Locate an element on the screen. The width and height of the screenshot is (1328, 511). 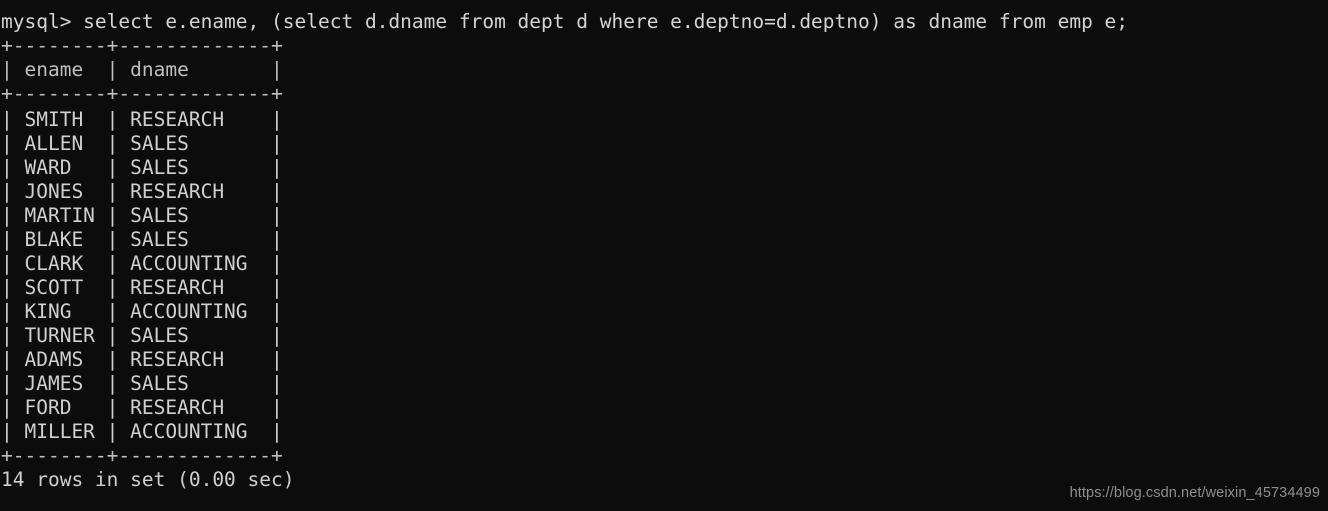
table-row: | MILLER | ACCOUNTING | is located at coordinates (142, 431).